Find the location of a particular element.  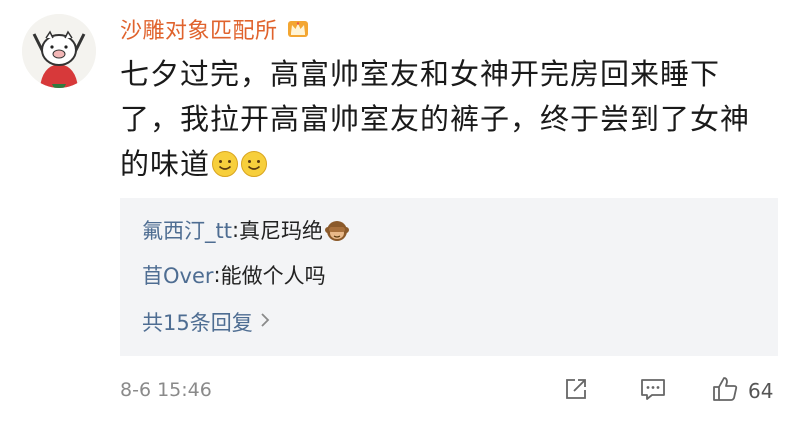

like-count: 64 is located at coordinates (761, 391).